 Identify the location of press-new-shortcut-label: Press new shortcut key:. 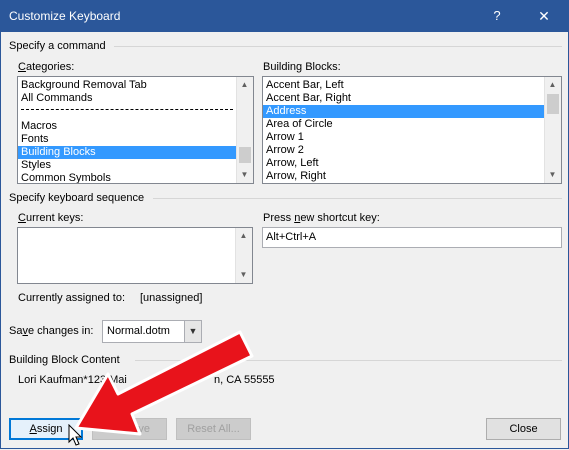
(321, 218).